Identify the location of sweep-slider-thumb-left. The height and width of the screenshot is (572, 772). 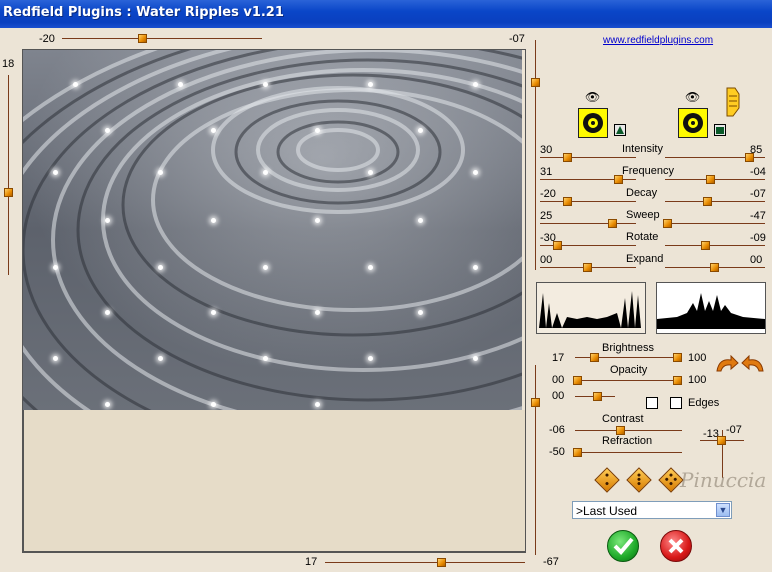
(612, 223).